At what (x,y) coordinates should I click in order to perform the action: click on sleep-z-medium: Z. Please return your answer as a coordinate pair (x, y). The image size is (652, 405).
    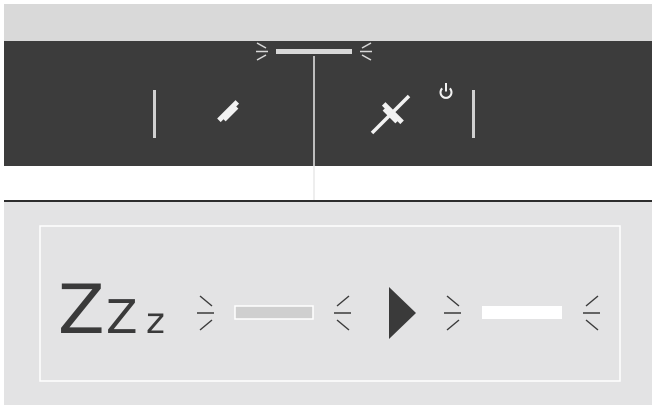
    Looking at the image, I should click on (122, 317).